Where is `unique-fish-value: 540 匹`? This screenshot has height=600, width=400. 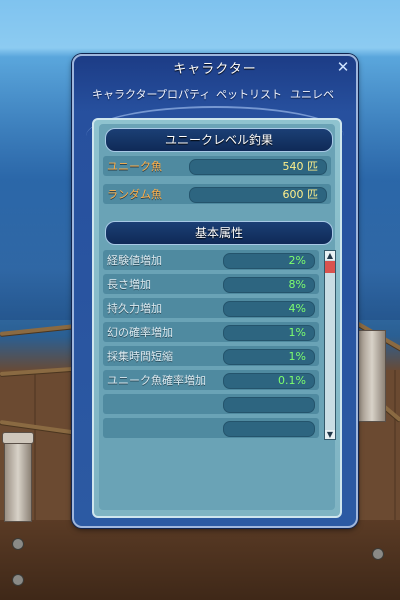 unique-fish-value: 540 匹 is located at coordinates (300, 166).